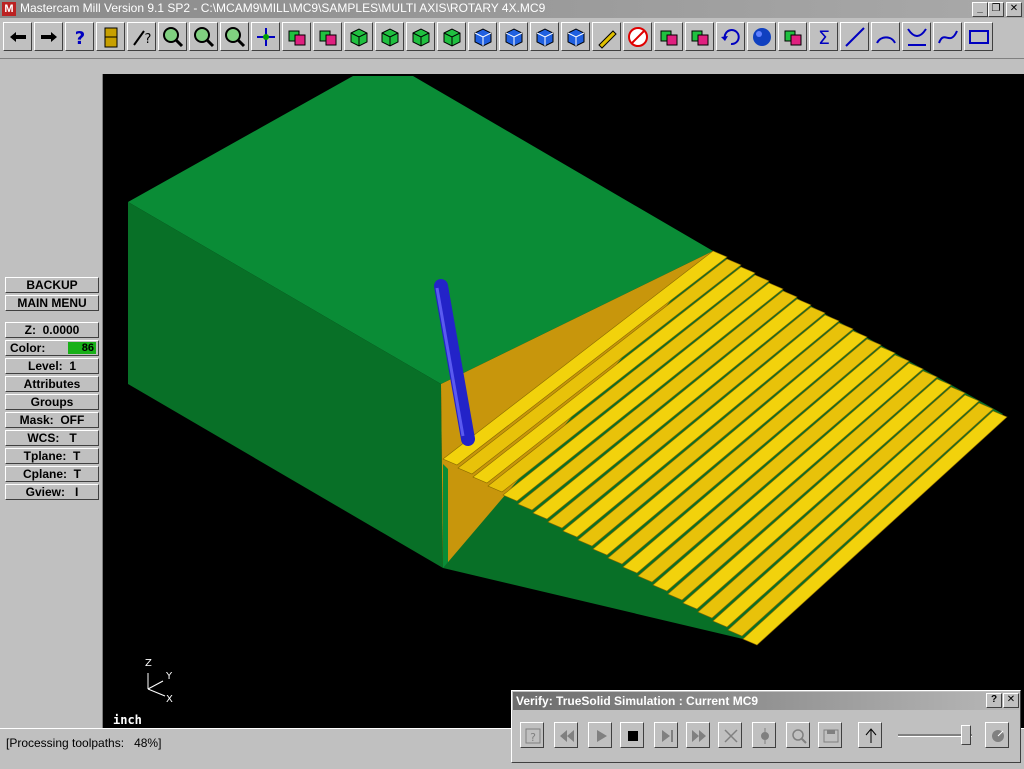  Describe the element at coordinates (830, 735) in the screenshot. I see `save-icon` at that location.